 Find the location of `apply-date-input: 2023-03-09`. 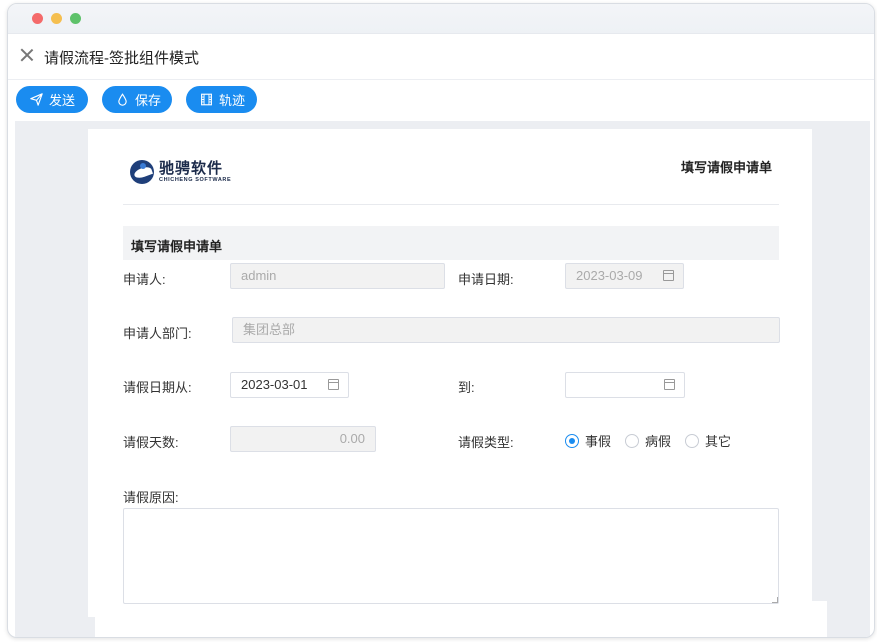

apply-date-input: 2023-03-09 is located at coordinates (624, 276).